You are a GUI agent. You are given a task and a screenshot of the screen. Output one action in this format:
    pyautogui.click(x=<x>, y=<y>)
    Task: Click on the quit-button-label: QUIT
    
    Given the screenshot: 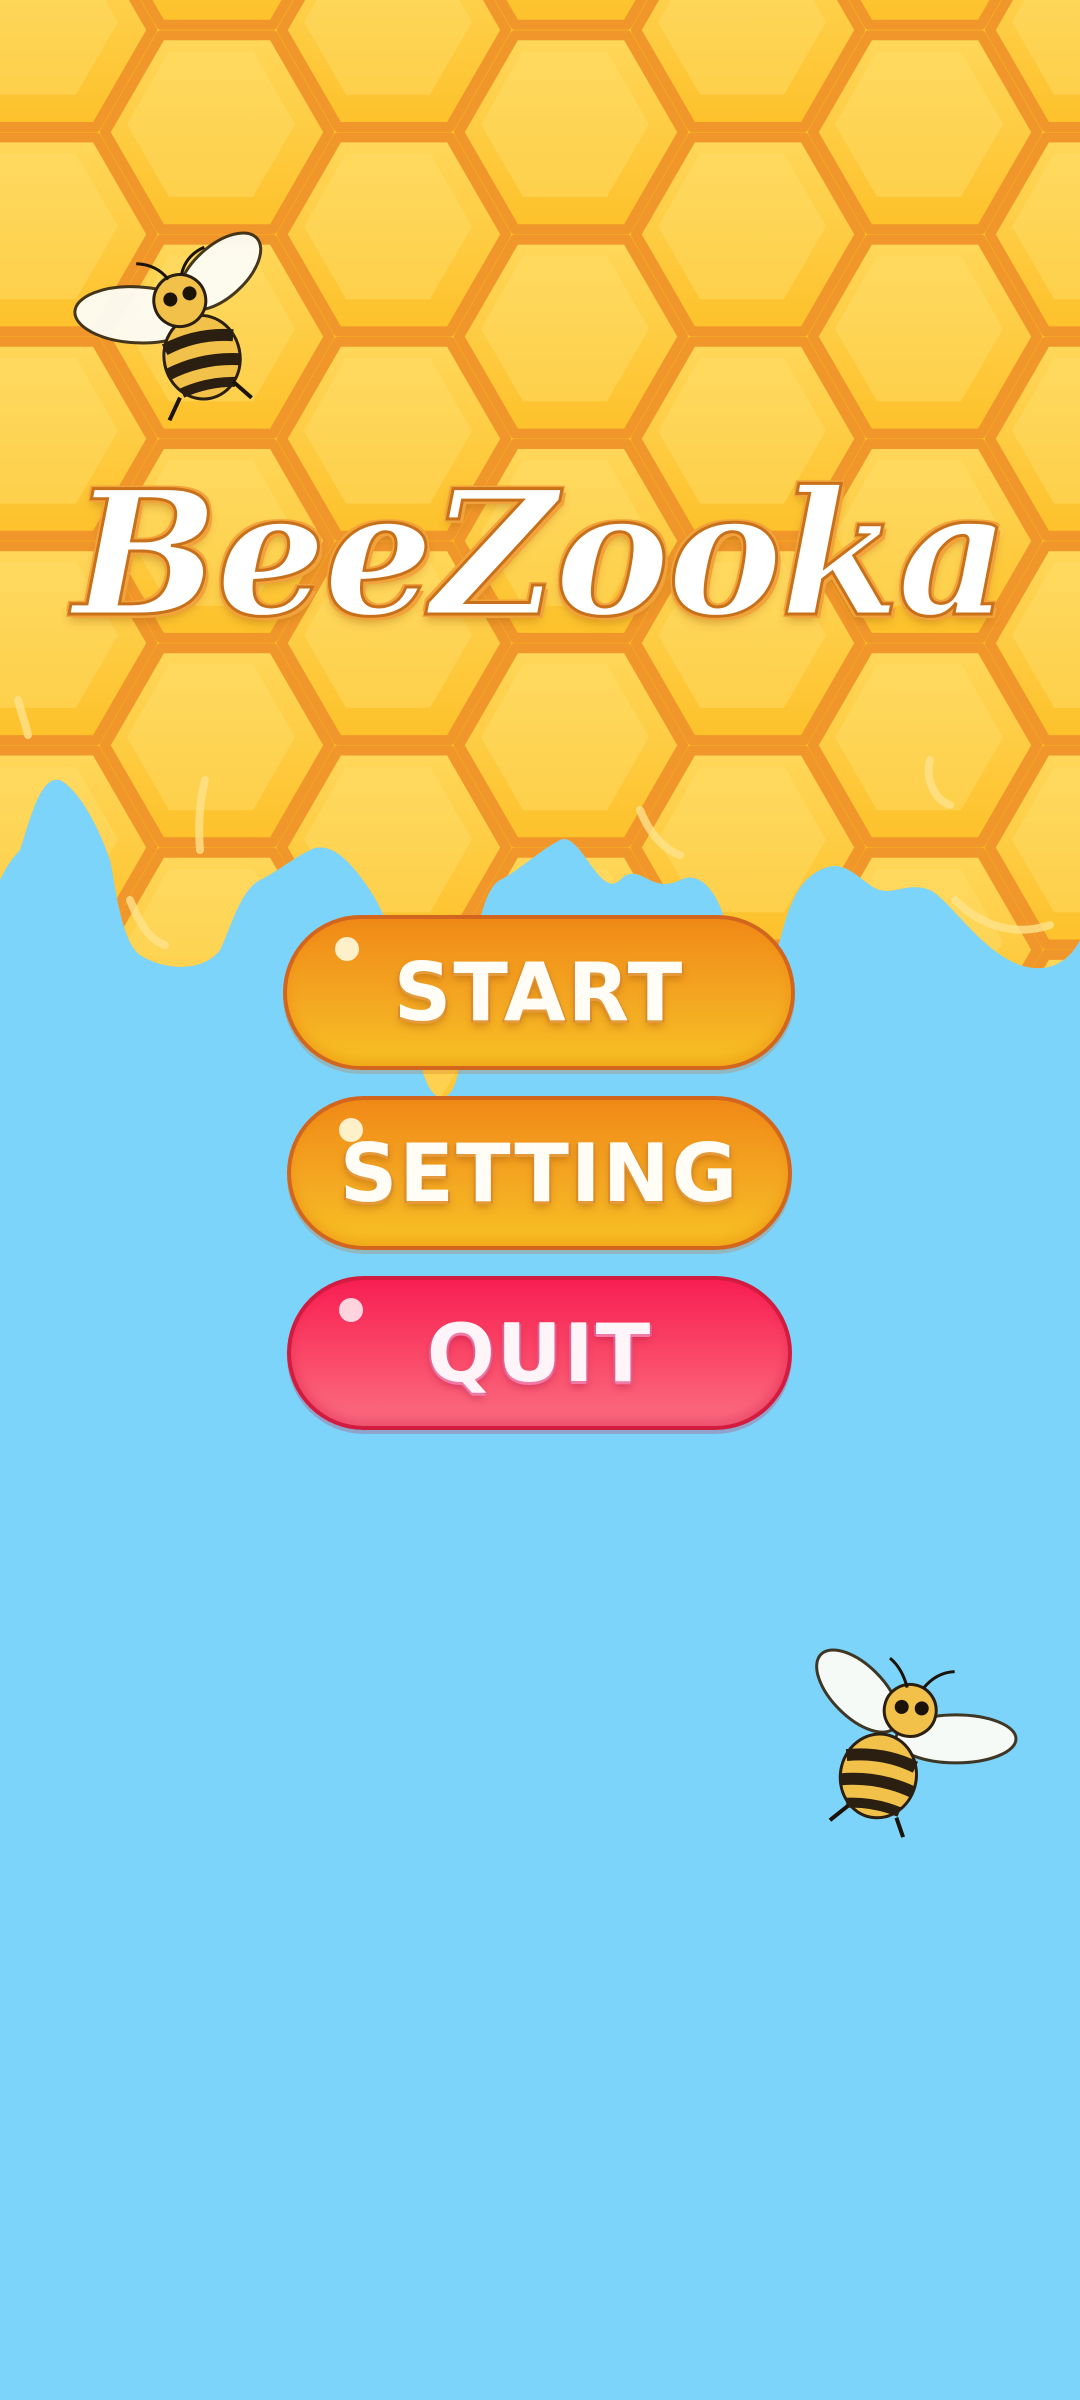 What is the action you would take?
    pyautogui.click(x=539, y=1353)
    